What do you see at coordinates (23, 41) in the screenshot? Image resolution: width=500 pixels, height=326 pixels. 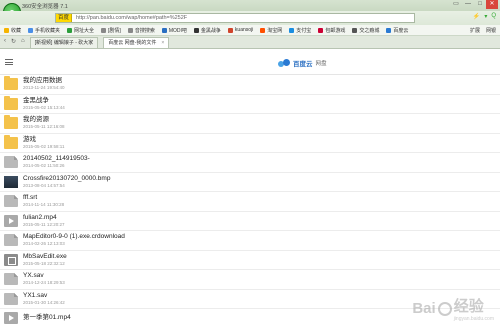 I see `home-icon: ⌂` at bounding box center [23, 41].